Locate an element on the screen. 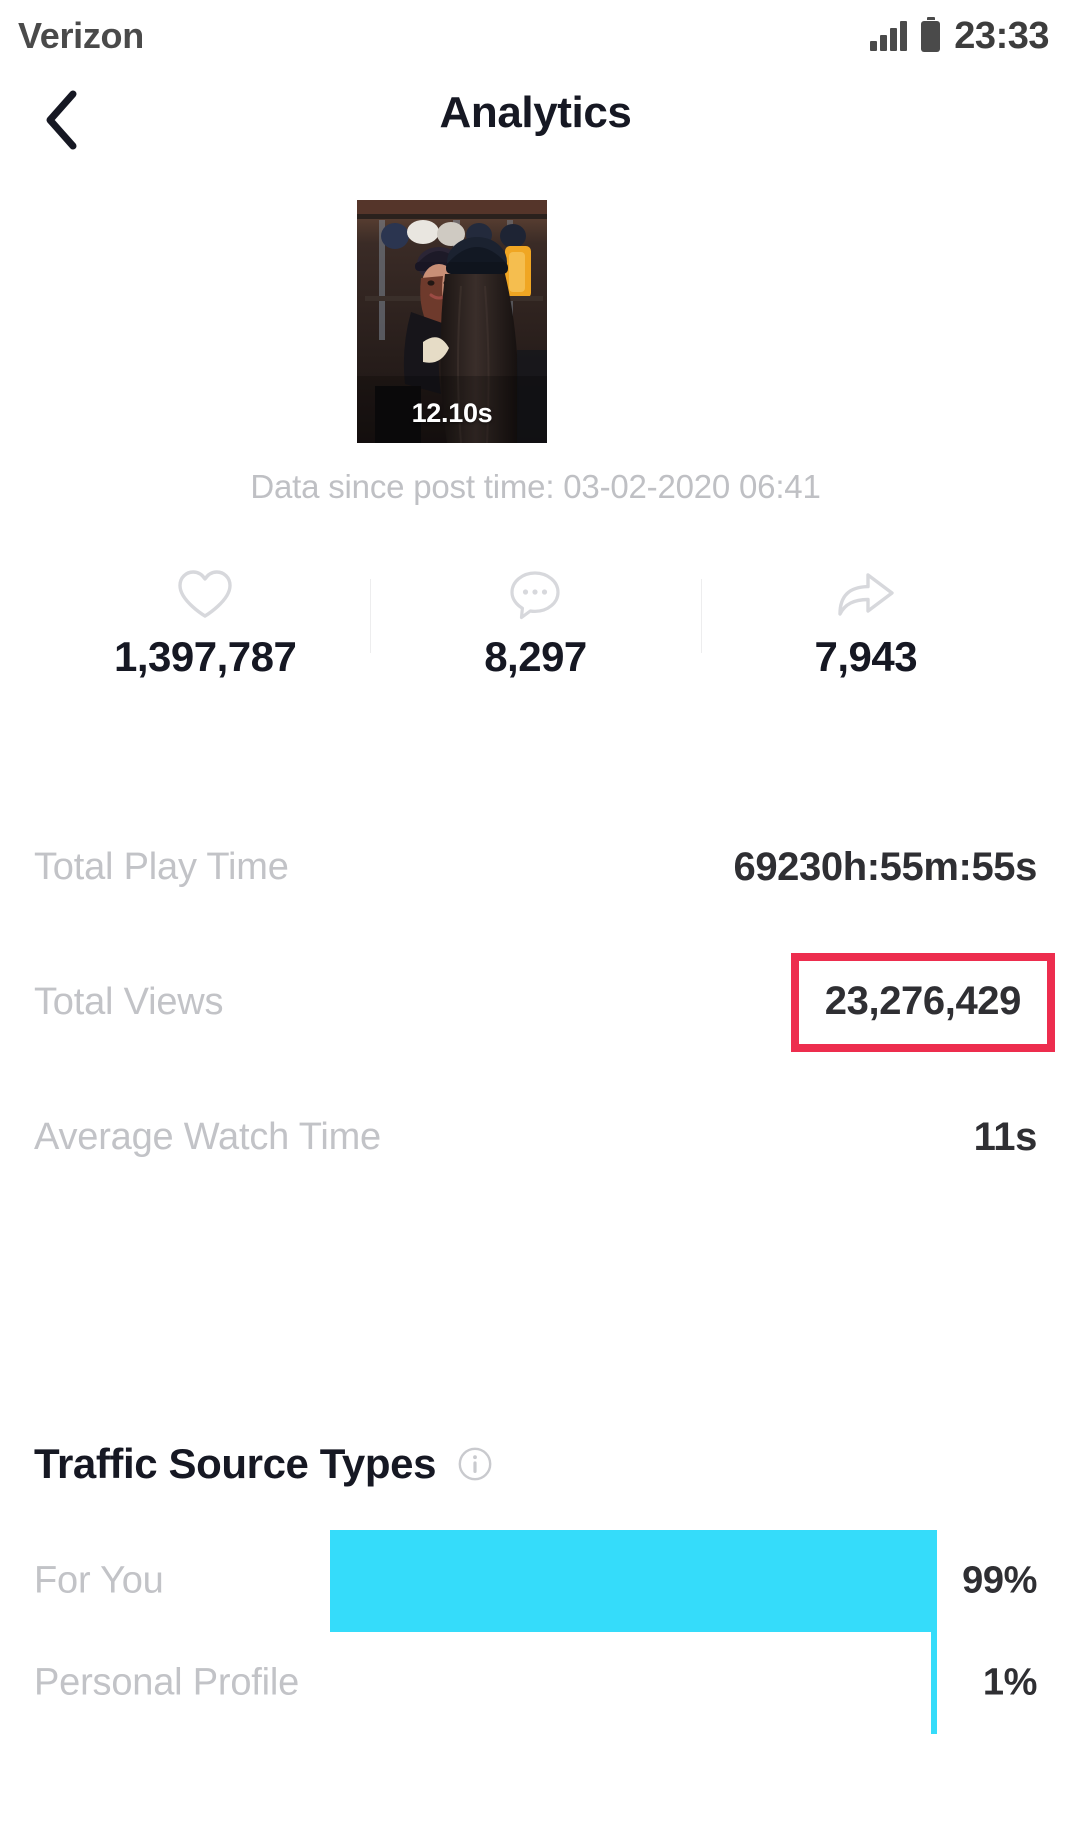 The image size is (1071, 1838). carrier-label: Verizon is located at coordinates (81, 35).